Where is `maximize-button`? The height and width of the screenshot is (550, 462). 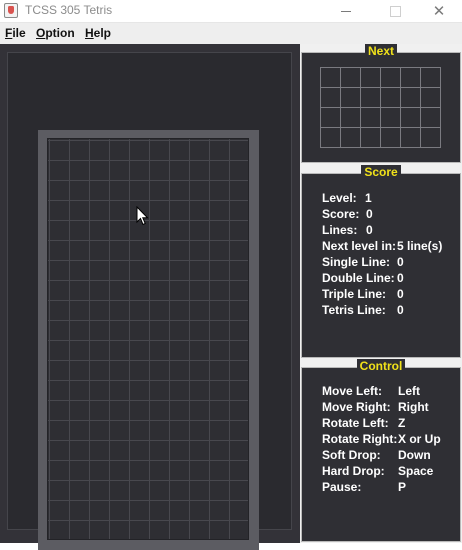 maximize-button is located at coordinates (395, 11).